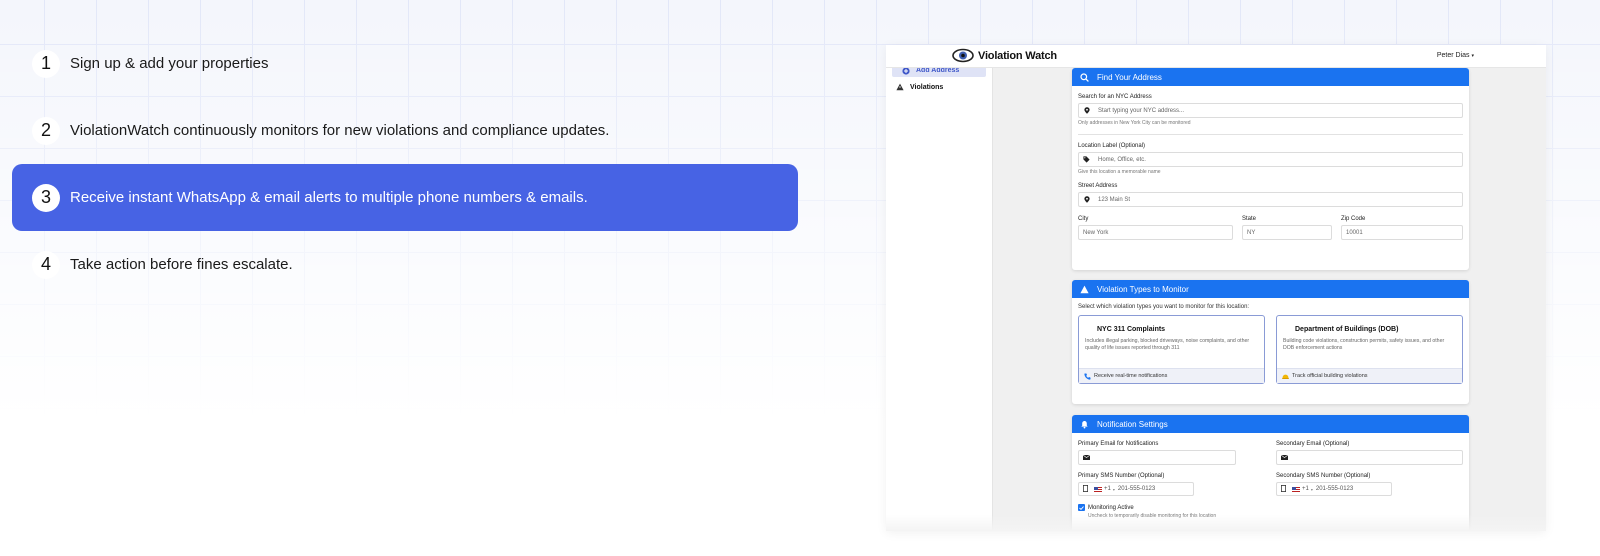 Image resolution: width=1600 pixels, height=556 pixels. I want to click on primary-email-input, so click(1157, 457).